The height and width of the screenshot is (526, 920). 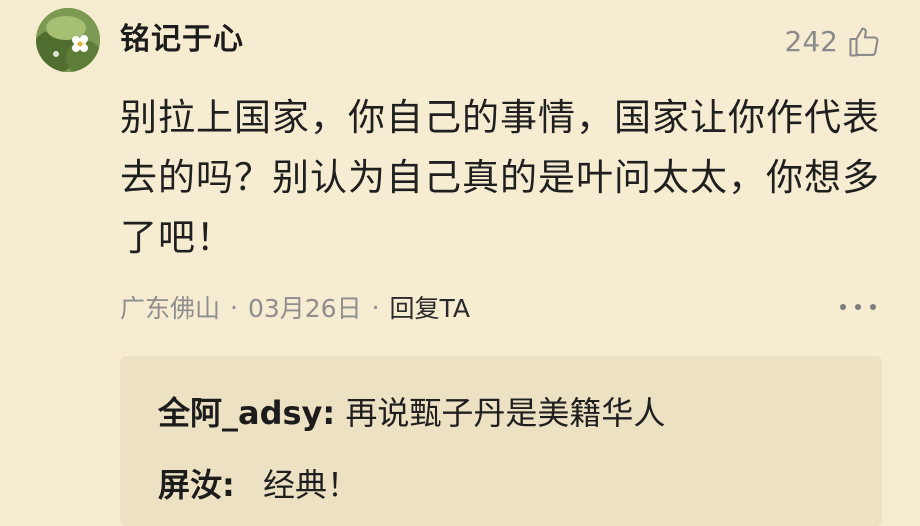 I want to click on reply-author: 屏汝:, so click(x=196, y=485).